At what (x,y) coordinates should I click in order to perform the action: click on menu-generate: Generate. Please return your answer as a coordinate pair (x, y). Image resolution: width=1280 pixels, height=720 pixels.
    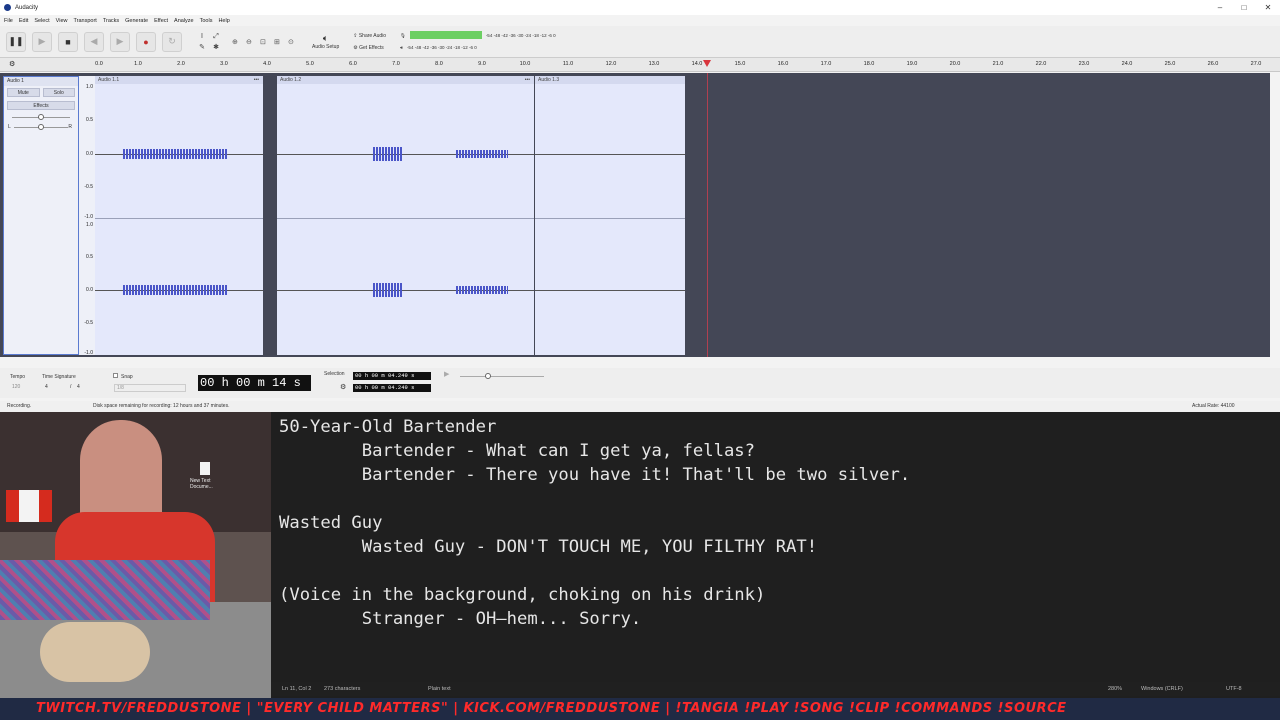
    Looking at the image, I should click on (136, 21).